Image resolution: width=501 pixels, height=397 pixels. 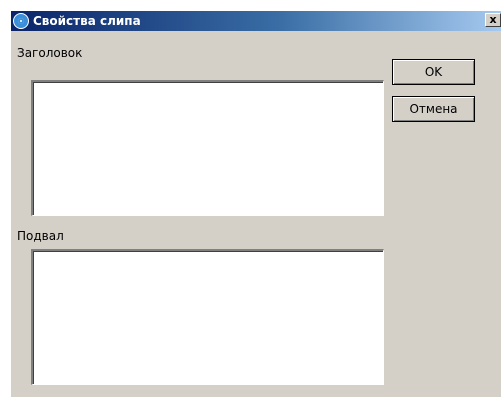 What do you see at coordinates (87, 21) in the screenshot?
I see `window-title: Свойства слипа` at bounding box center [87, 21].